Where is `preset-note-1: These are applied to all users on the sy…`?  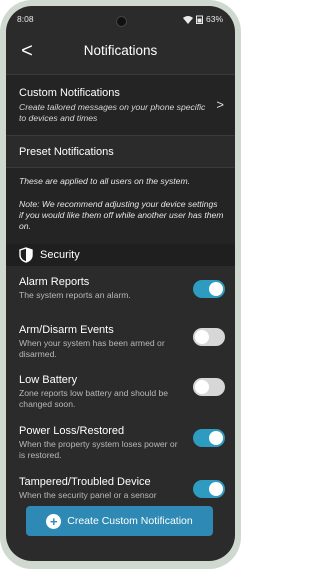
preset-note-1: These are applied to all users on the sy… is located at coordinates (105, 181).